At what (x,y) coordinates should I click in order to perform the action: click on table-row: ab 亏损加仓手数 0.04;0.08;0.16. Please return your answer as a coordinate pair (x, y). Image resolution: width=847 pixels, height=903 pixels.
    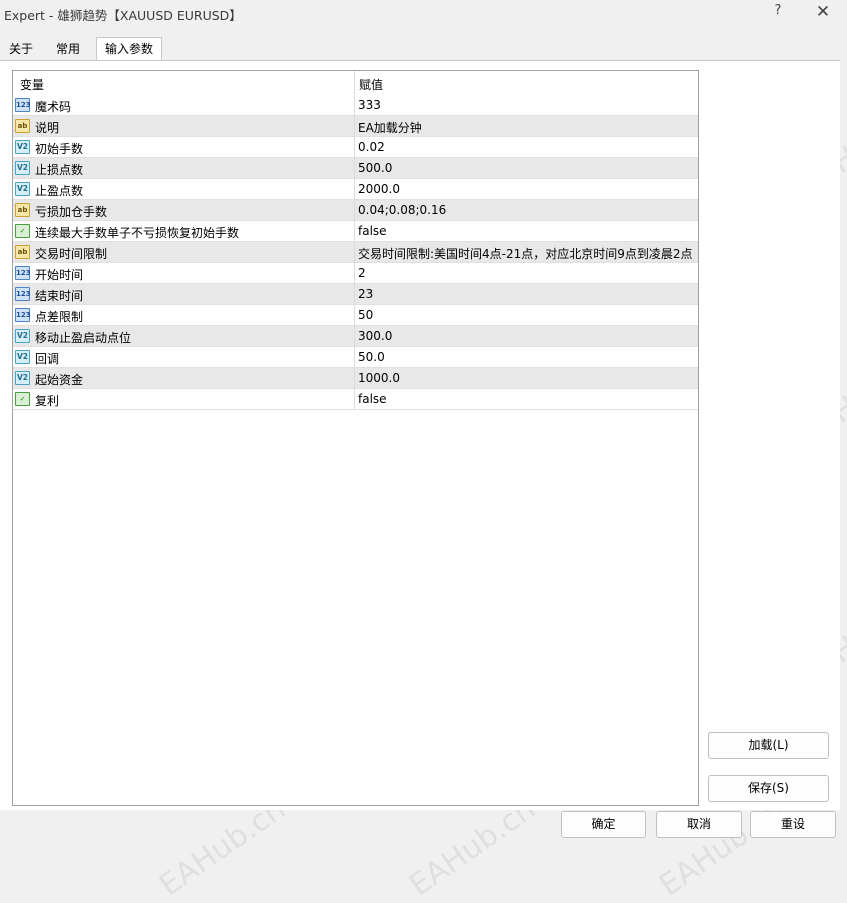
    Looking at the image, I should click on (355, 210).